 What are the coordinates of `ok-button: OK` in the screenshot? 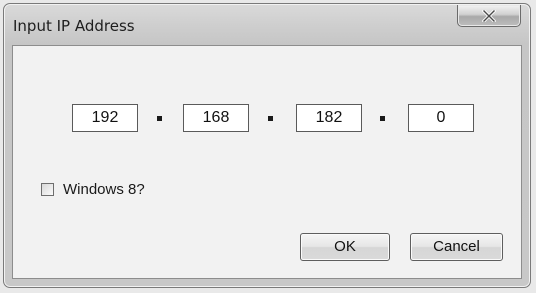 It's located at (345, 247).